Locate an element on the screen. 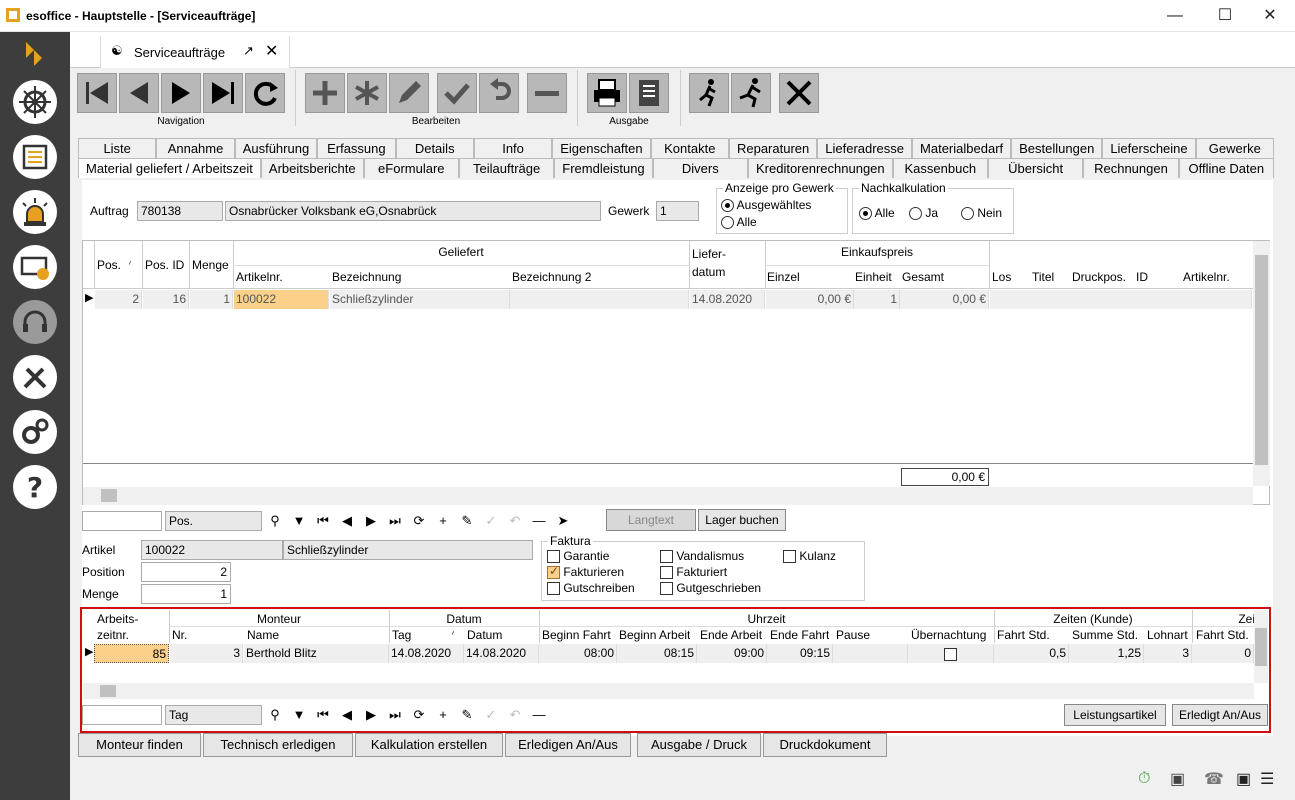 This screenshot has width=1295, height=800. col-az-1: Arbeits- is located at coordinates (117, 619).